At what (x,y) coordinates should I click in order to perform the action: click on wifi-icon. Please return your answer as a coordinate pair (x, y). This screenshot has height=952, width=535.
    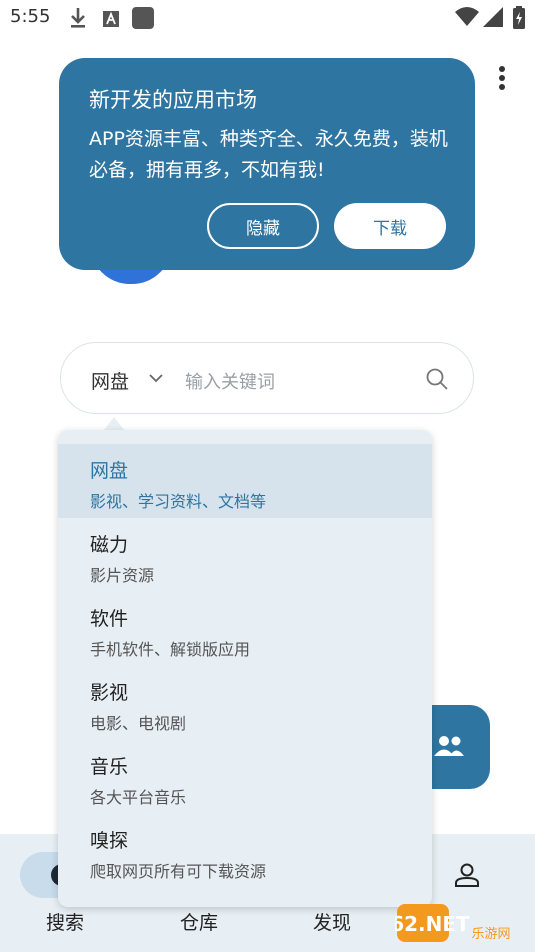
    Looking at the image, I should click on (467, 16).